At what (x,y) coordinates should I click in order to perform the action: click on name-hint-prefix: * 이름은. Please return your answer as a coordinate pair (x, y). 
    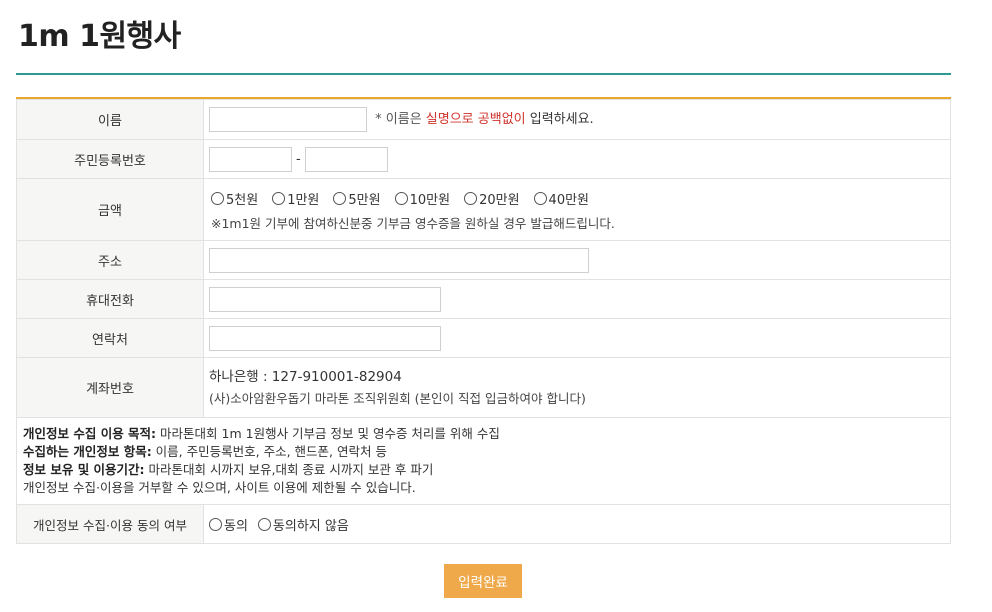
    Looking at the image, I should click on (400, 119).